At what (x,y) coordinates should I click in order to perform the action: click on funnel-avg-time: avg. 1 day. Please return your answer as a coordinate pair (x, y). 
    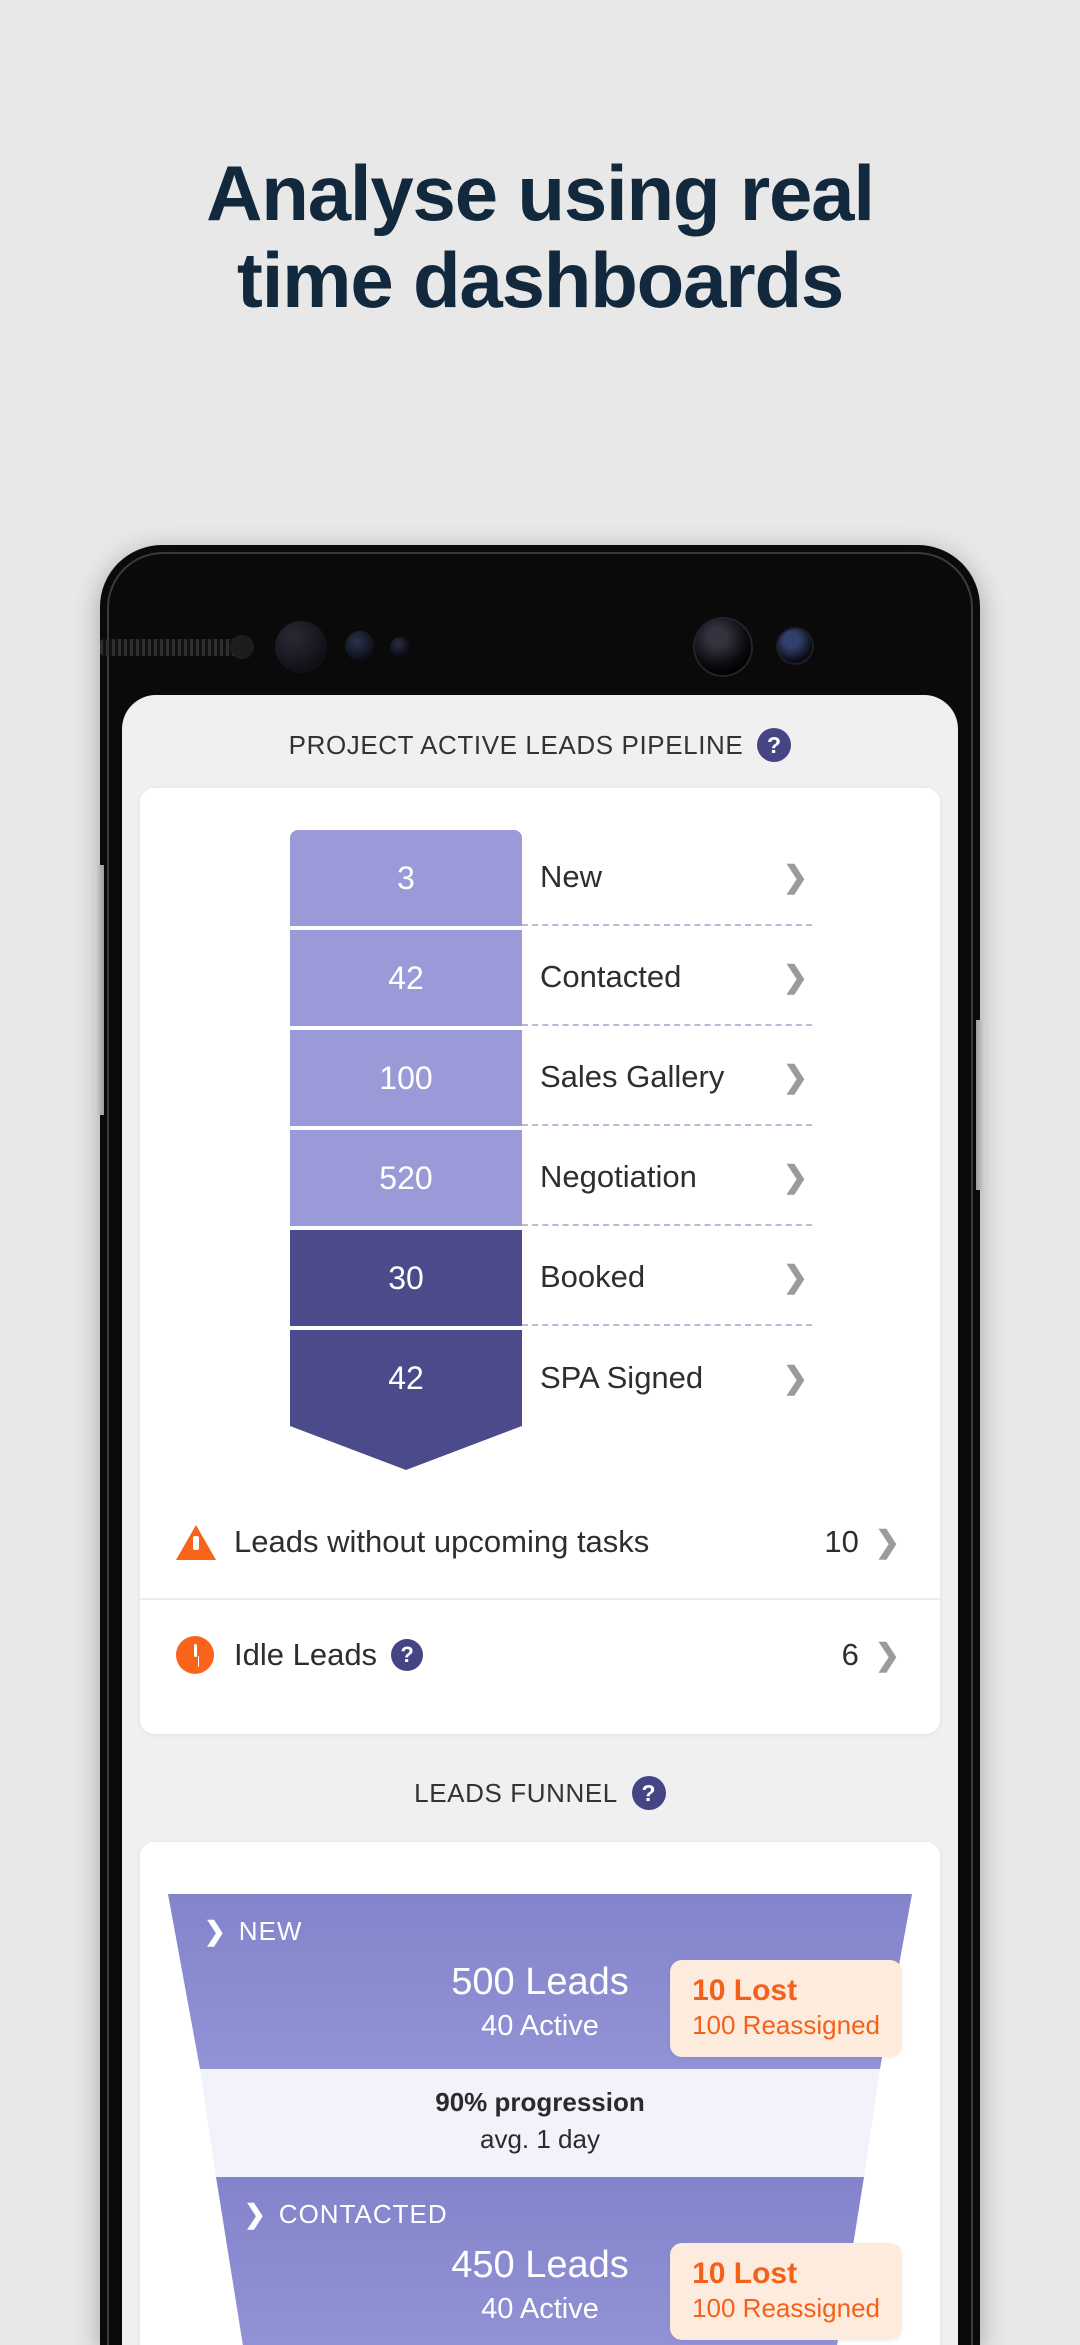
    Looking at the image, I should click on (540, 2139).